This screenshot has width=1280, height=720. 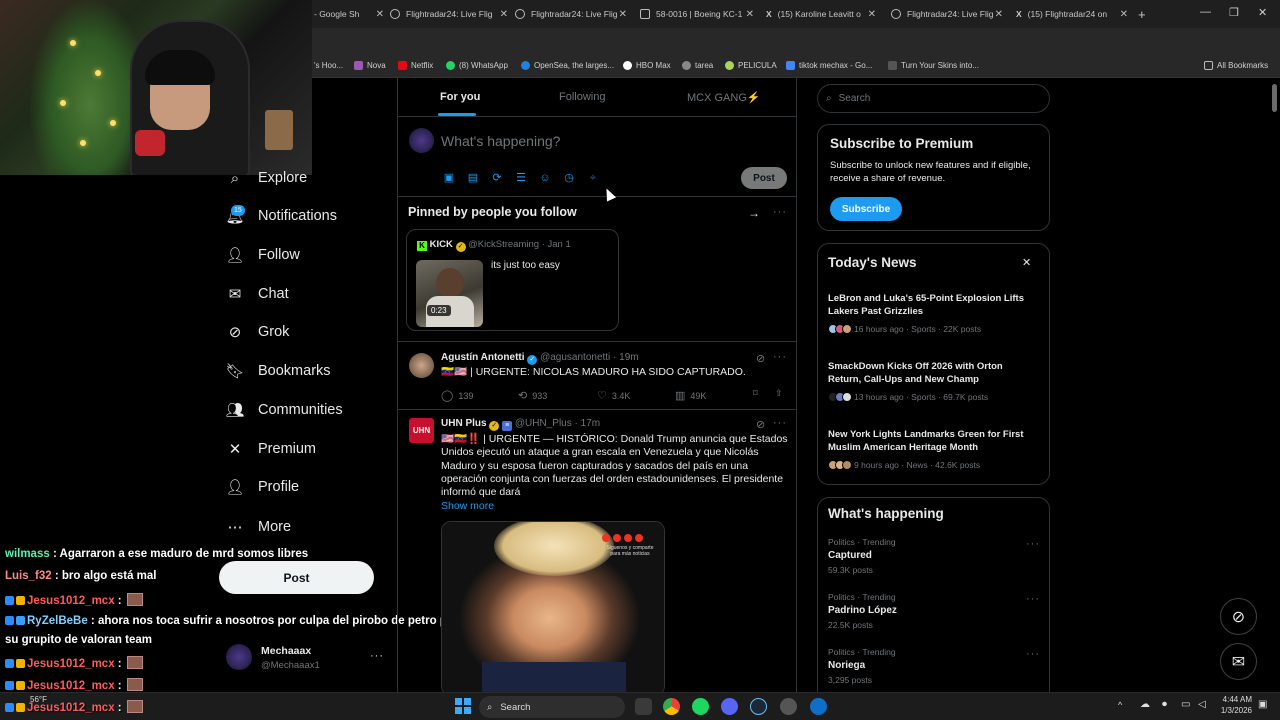 I want to click on windows-start-icon, so click(x=463, y=706).